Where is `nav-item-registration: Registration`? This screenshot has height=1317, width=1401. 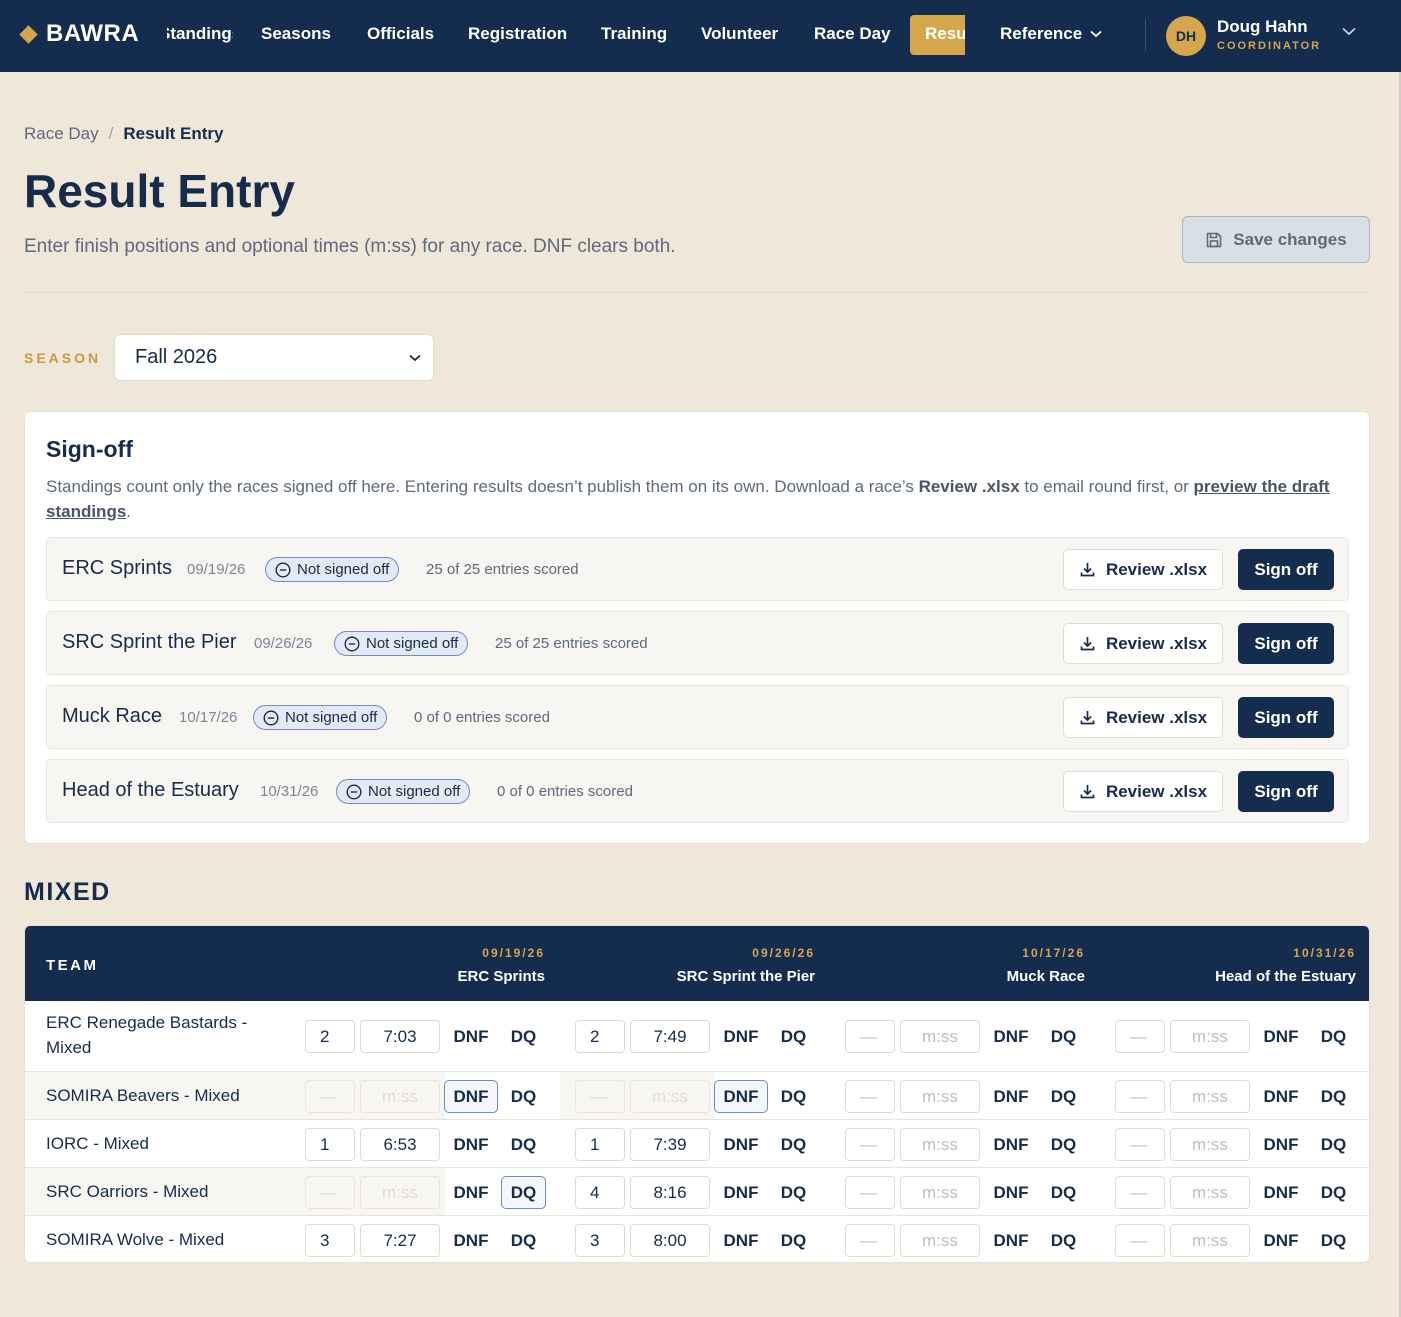
nav-item-registration: Registration is located at coordinates (517, 34).